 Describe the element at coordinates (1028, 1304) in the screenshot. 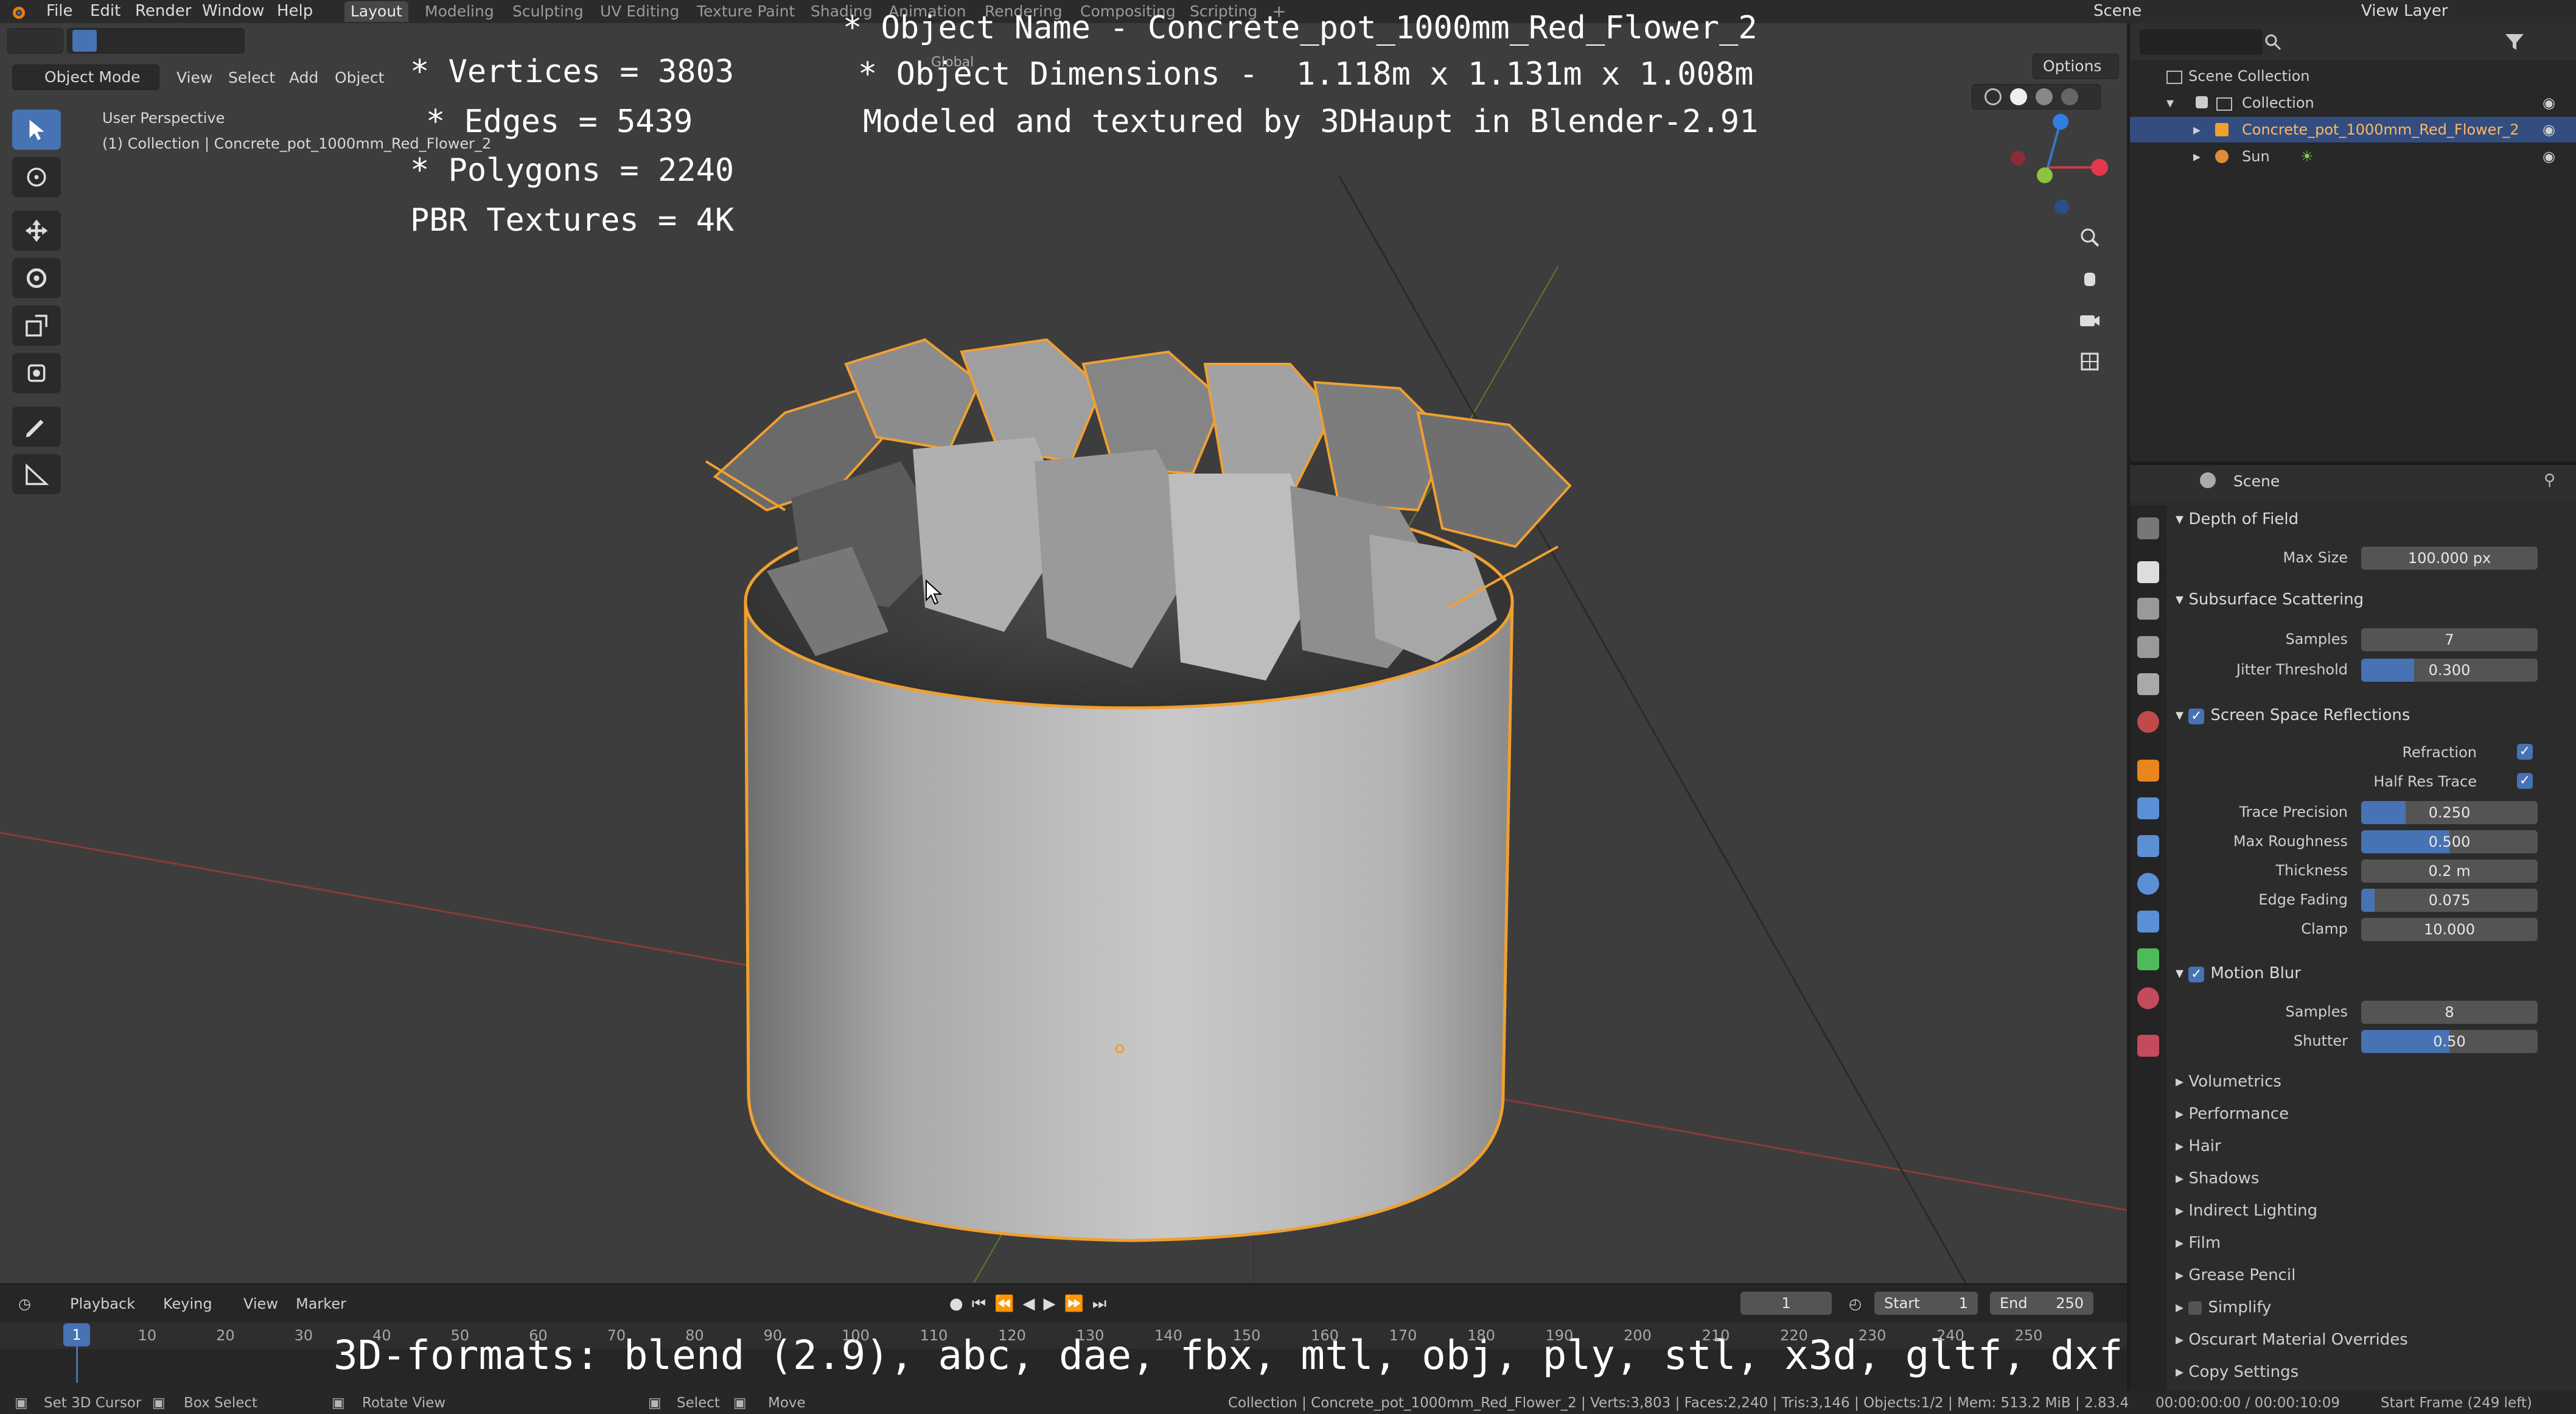

I see `play-reverse-icon: ◀` at that location.